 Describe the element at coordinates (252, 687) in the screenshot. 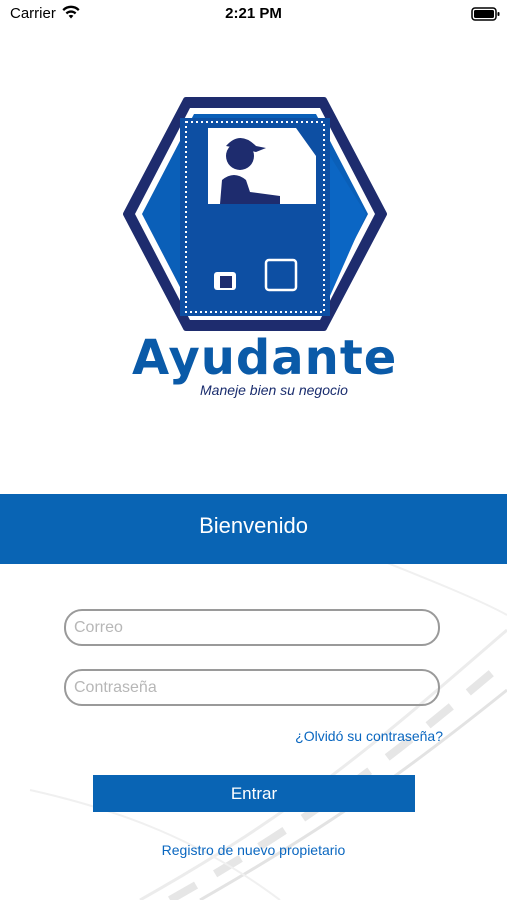

I see `password-field` at that location.